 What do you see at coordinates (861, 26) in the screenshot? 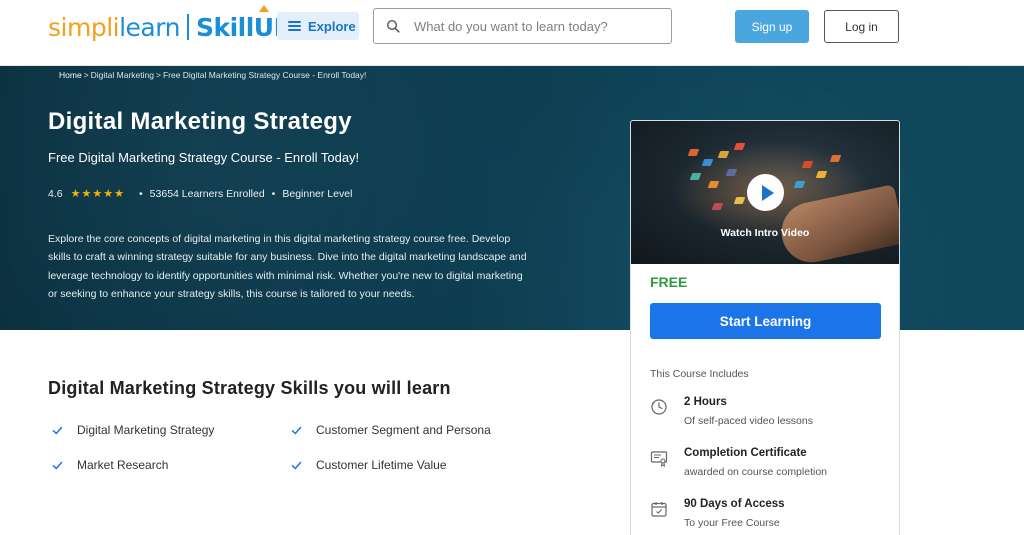
I see `log-in-button: Log in` at bounding box center [861, 26].